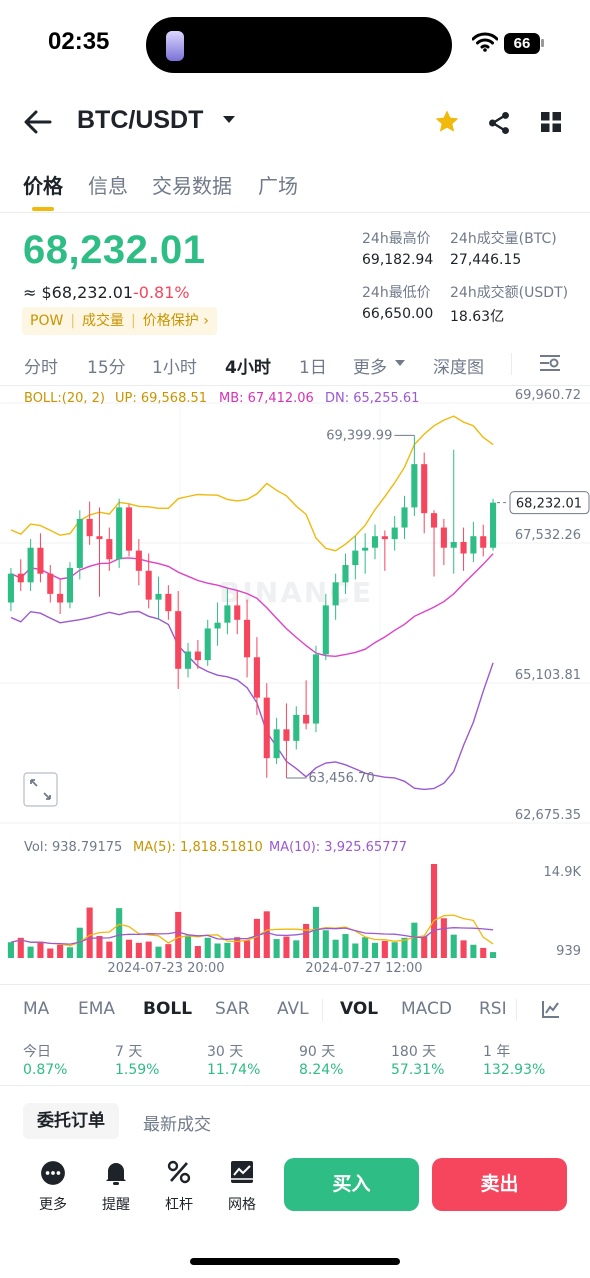  What do you see at coordinates (43, 184) in the screenshot?
I see `tab-price: 价格` at bounding box center [43, 184].